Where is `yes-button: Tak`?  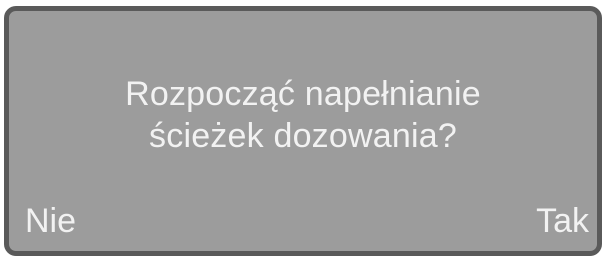 yes-button: Tak is located at coordinates (562, 221).